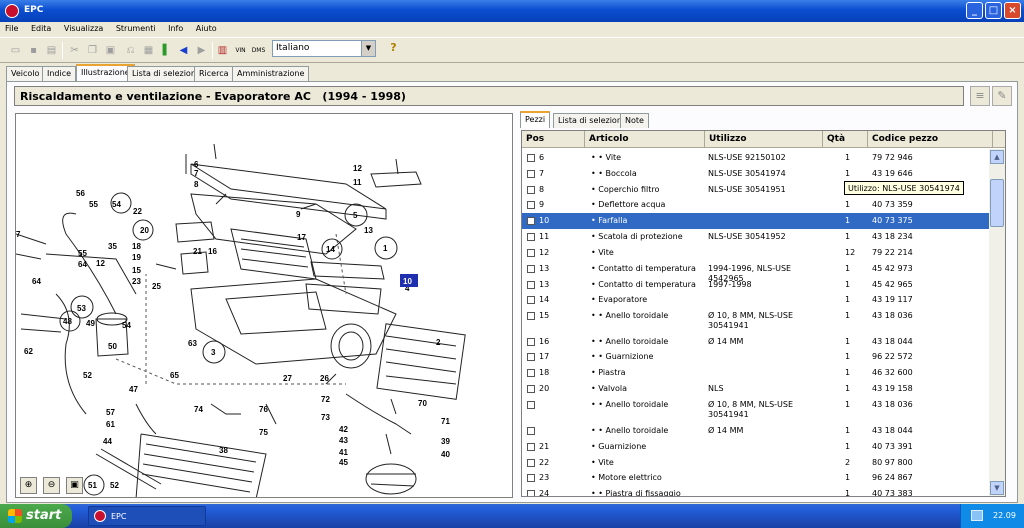 Image resolution: width=1024 pixels, height=528 pixels. I want to click on table-row: 14 • Evaporatore 1 43 19 117, so click(756, 300).